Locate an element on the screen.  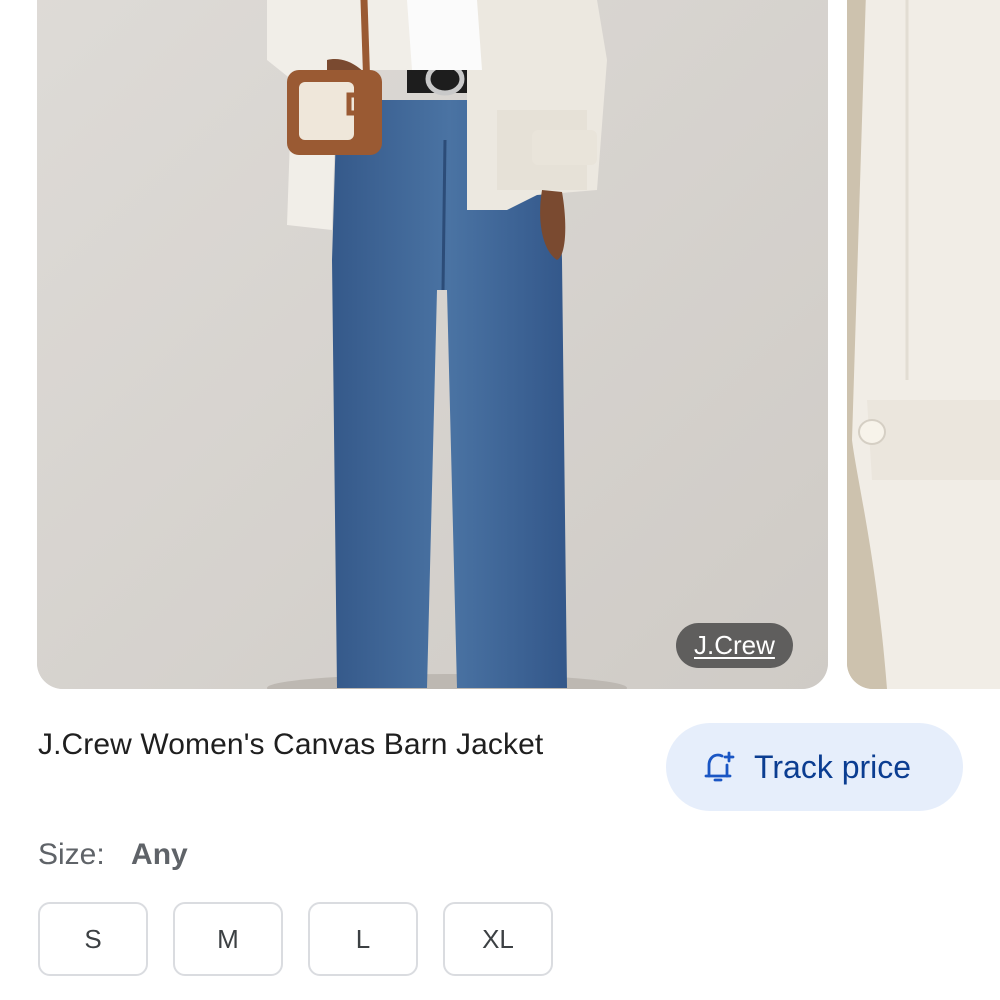
next-image-card is located at coordinates (923, 344).